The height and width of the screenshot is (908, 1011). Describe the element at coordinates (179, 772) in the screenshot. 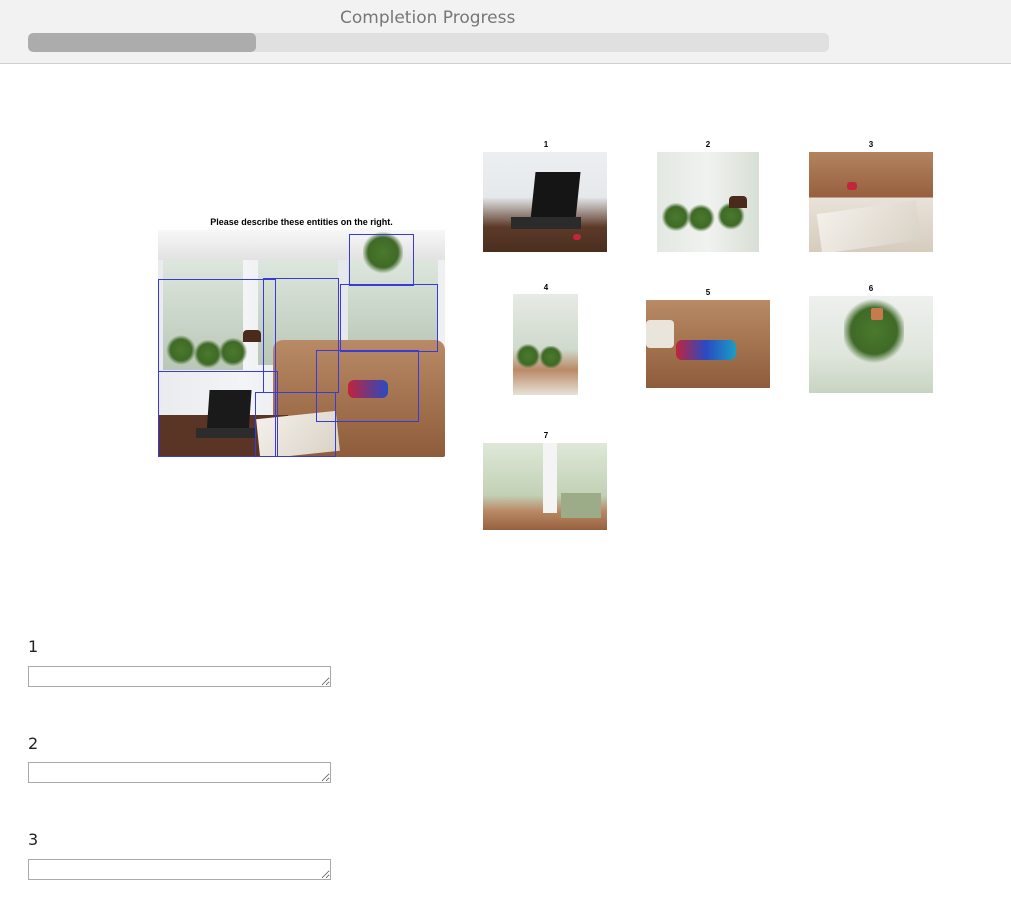

I see `question-2-input` at that location.